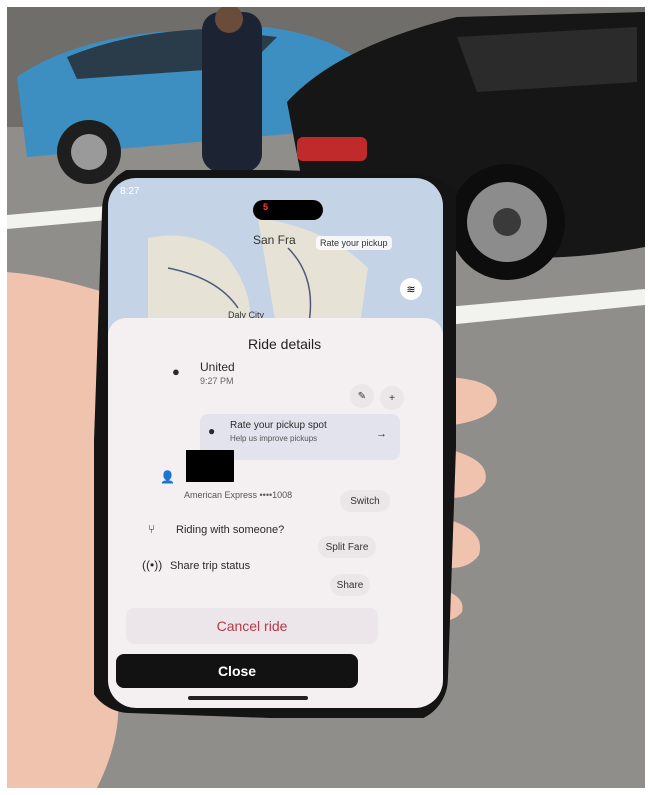 This screenshot has height=795, width=652. Describe the element at coordinates (232, 89) in the screenshot. I see `person-standing` at that location.